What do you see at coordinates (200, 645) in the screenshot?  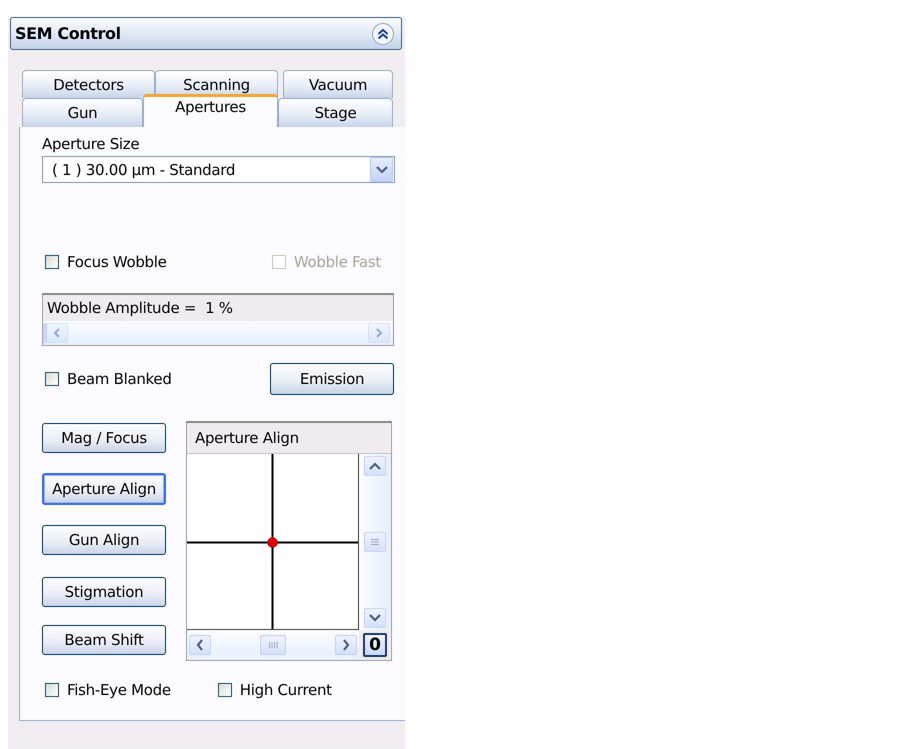 I see `scroll-left-icon` at bounding box center [200, 645].